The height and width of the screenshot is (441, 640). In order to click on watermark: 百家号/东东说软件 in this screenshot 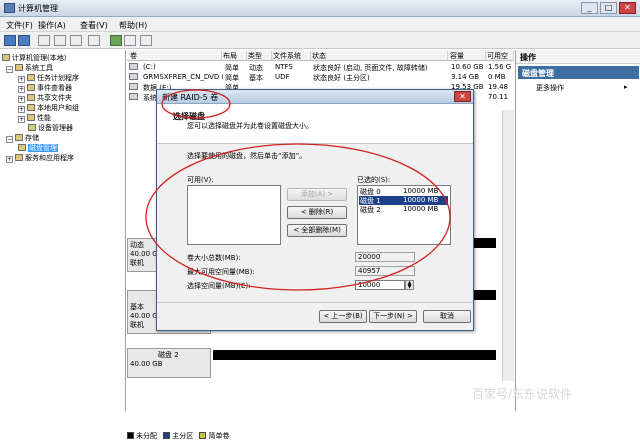, I will do `click(522, 394)`.